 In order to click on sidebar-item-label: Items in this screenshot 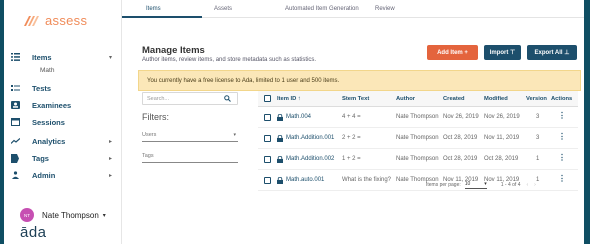, I will do `click(42, 57)`.